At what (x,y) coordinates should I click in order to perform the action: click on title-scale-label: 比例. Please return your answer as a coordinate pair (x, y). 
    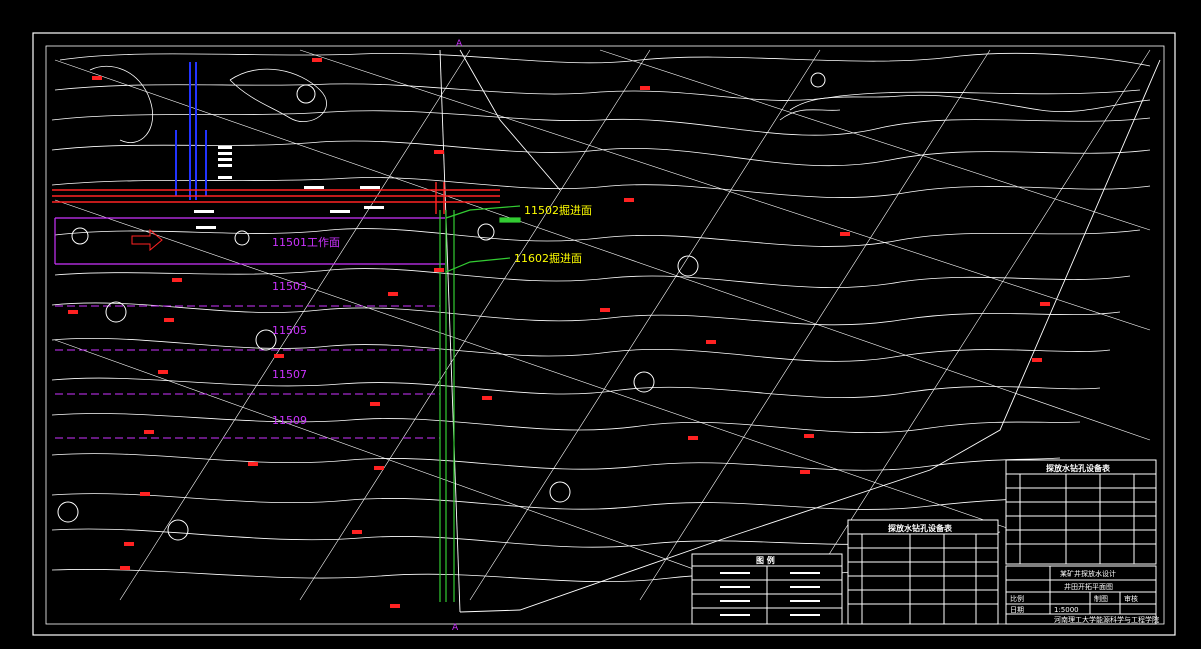
    Looking at the image, I should click on (1017, 598).